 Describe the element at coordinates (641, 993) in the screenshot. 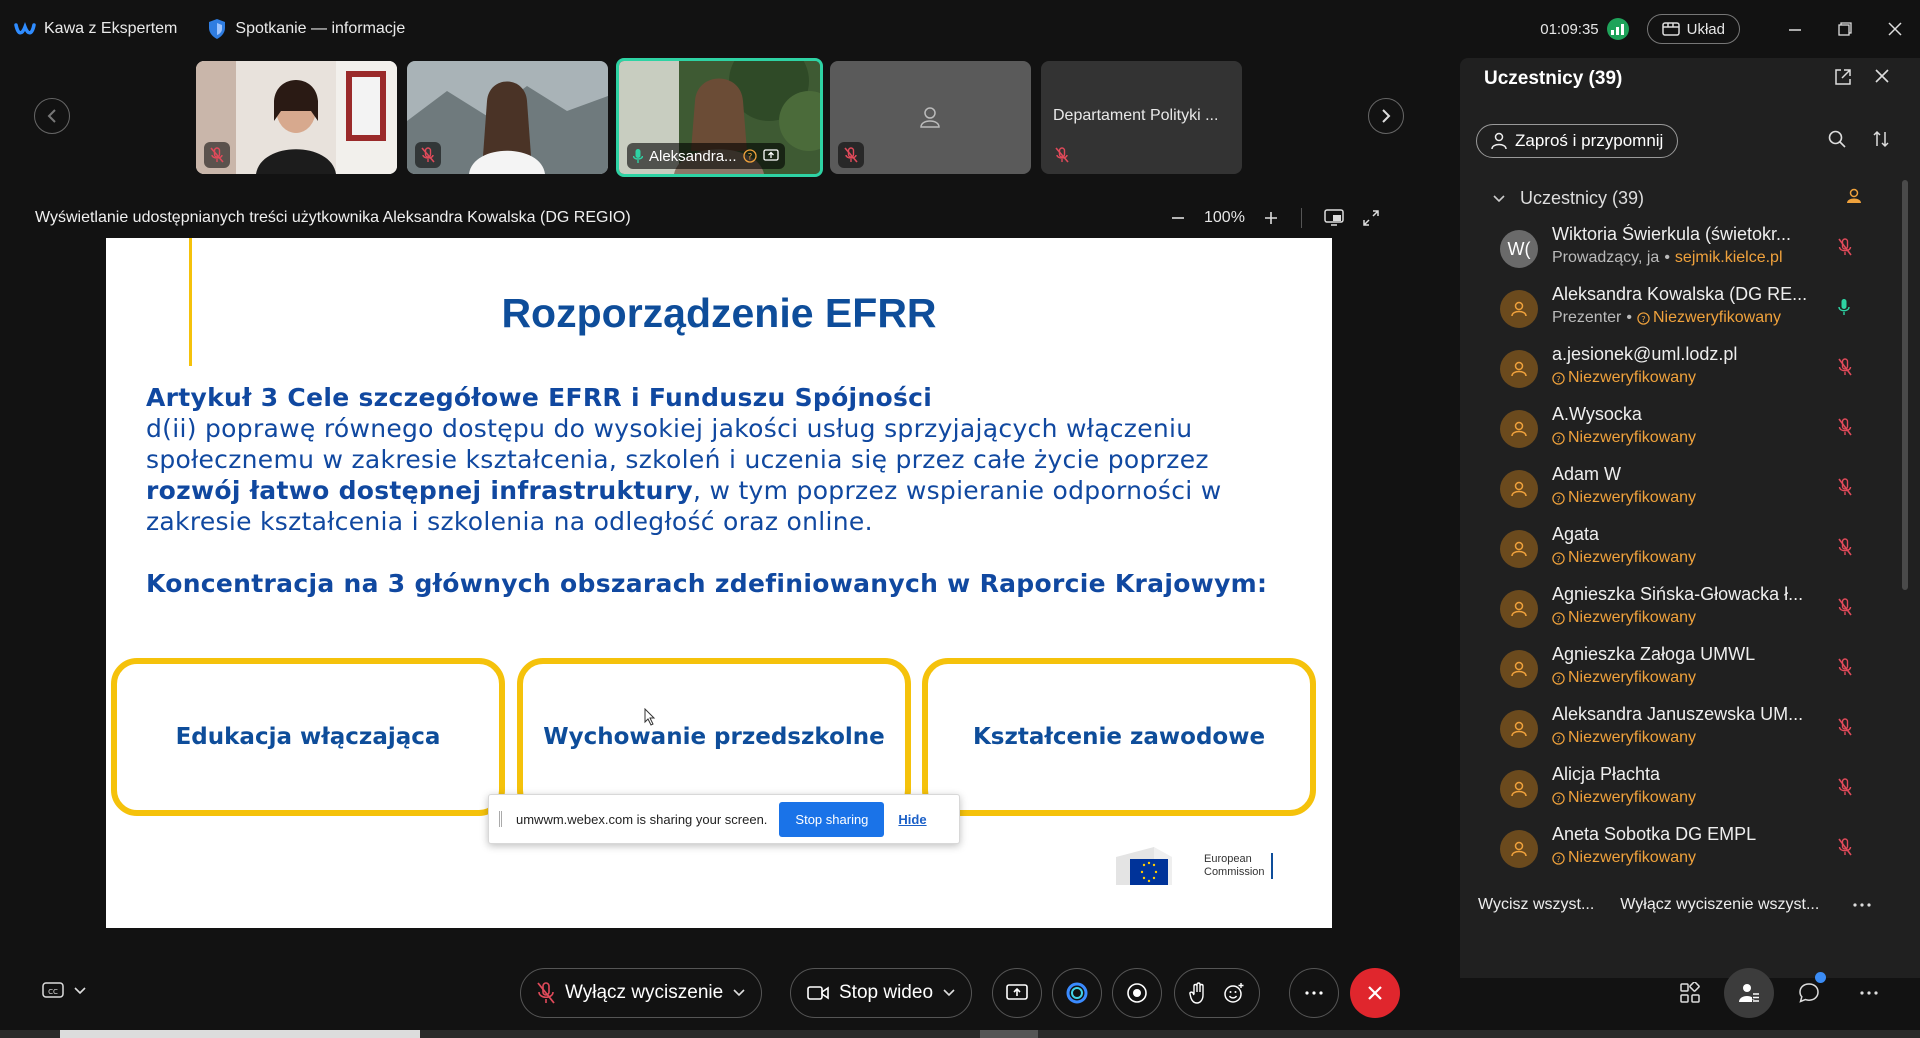

I see `unmute-button: Wyłącz wyciszenie` at that location.